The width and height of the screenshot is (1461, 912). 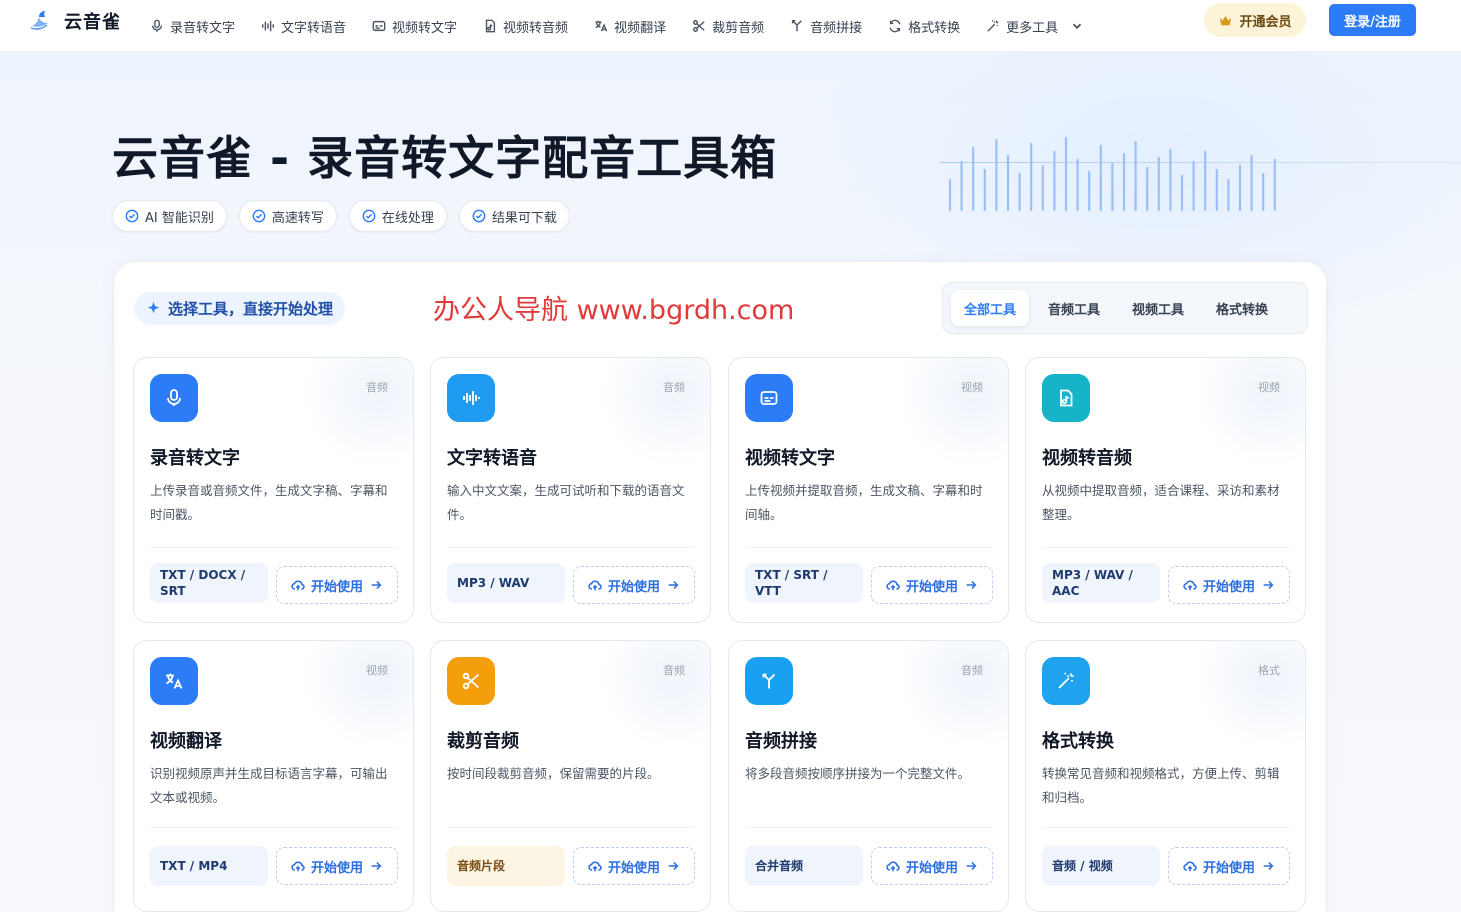 I want to click on file-audio-icon, so click(x=490, y=26).